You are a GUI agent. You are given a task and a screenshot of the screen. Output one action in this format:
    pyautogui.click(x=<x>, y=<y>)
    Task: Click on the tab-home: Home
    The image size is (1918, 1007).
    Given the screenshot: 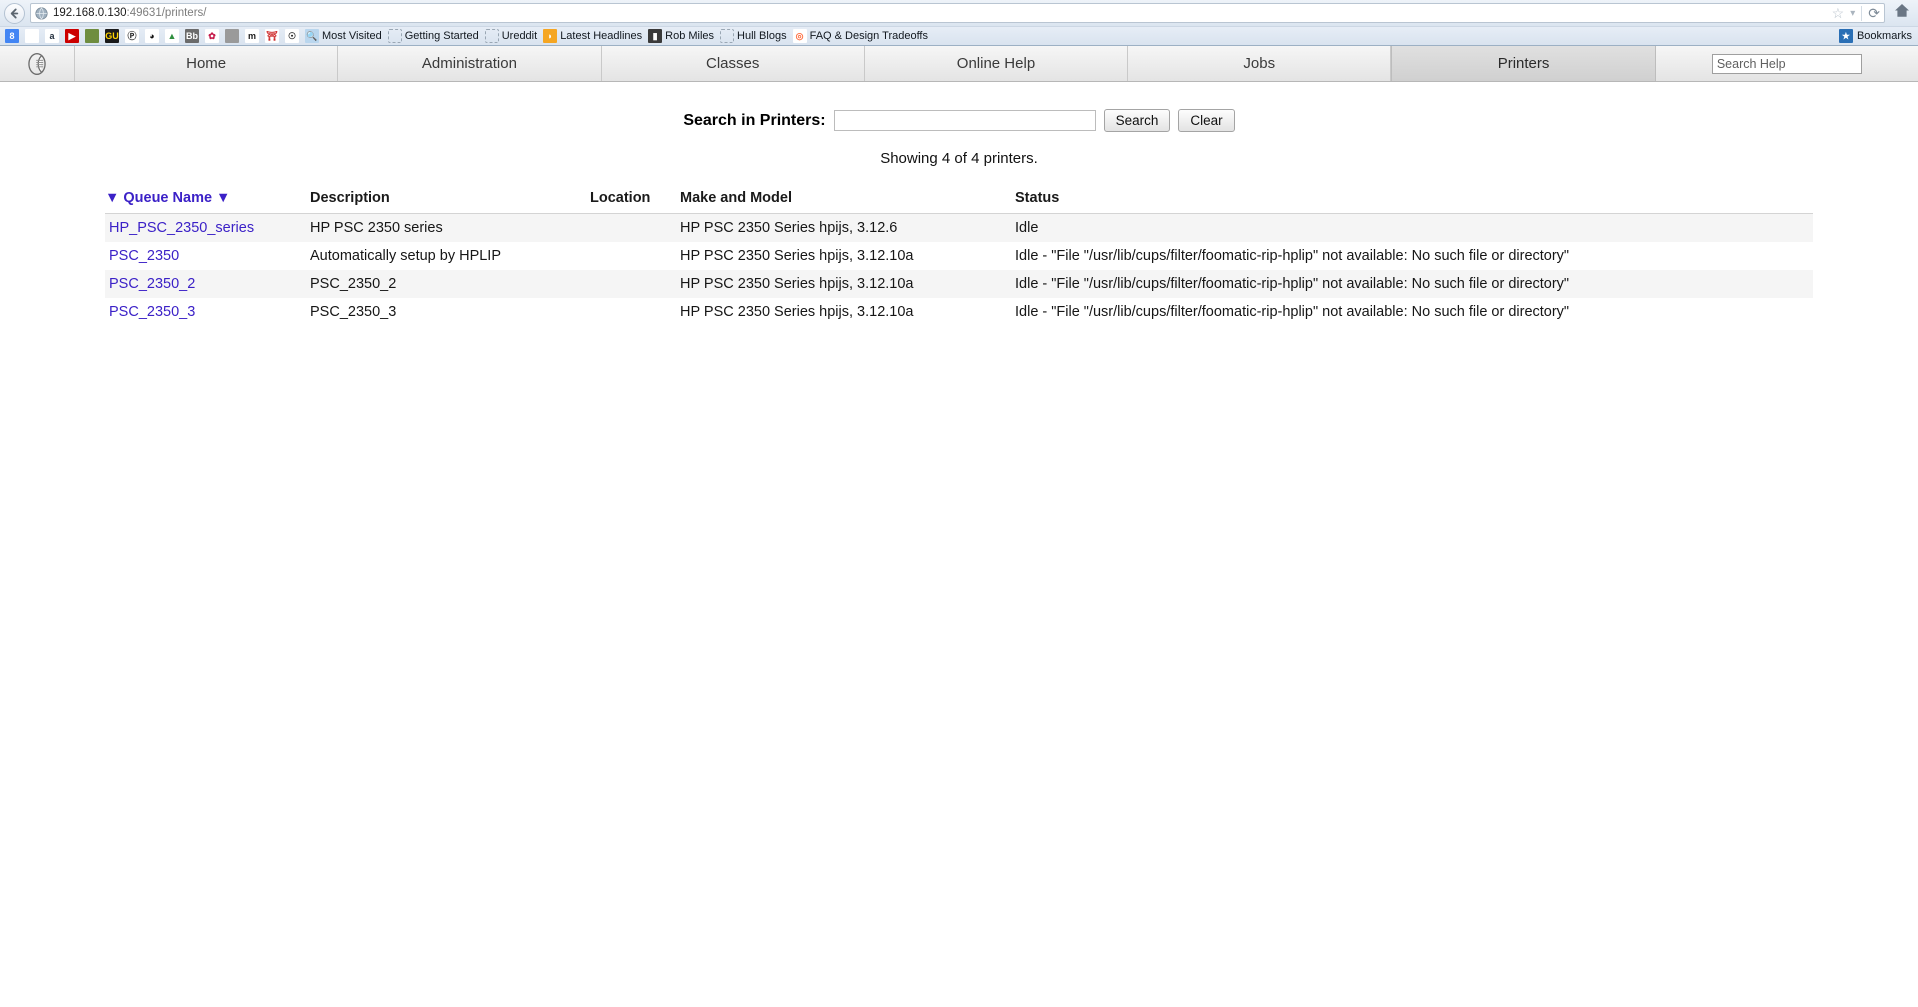 What is the action you would take?
    pyautogui.click(x=207, y=63)
    